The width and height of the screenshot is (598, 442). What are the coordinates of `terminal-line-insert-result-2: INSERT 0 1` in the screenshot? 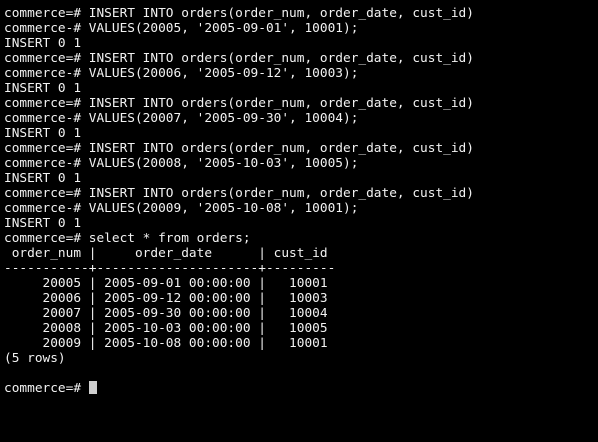 It's located at (43, 88).